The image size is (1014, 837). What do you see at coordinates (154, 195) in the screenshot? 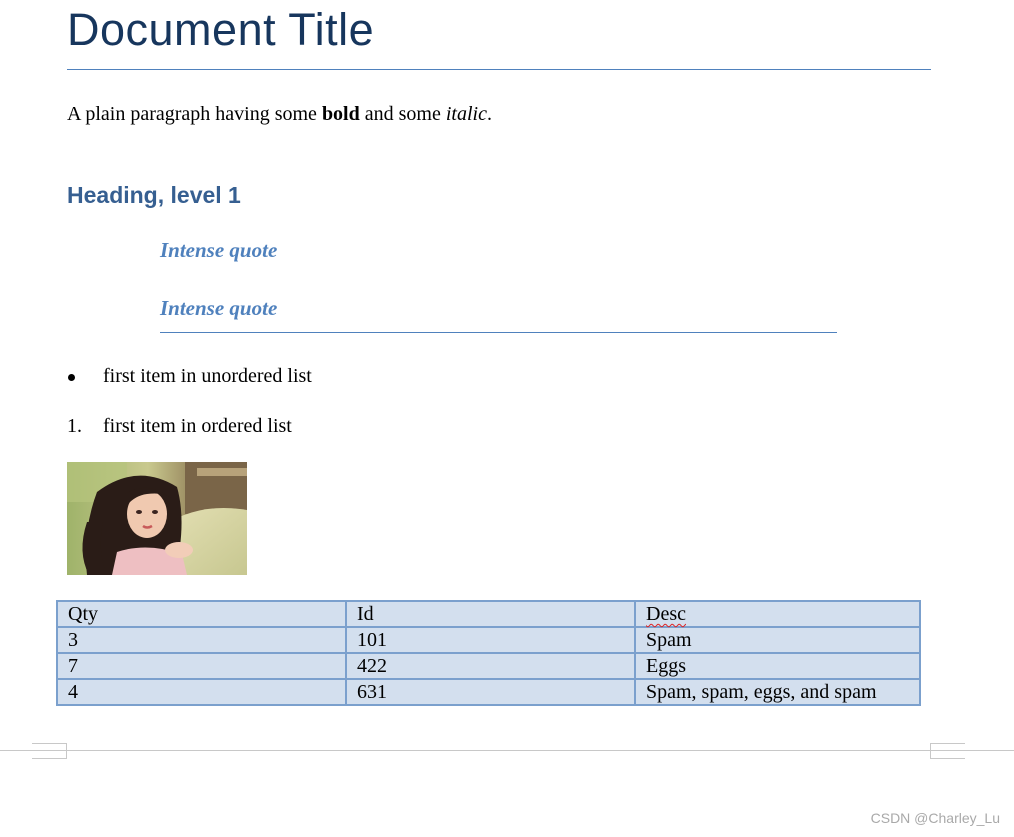
I see `heading-level-1: Heading, level 1` at bounding box center [154, 195].